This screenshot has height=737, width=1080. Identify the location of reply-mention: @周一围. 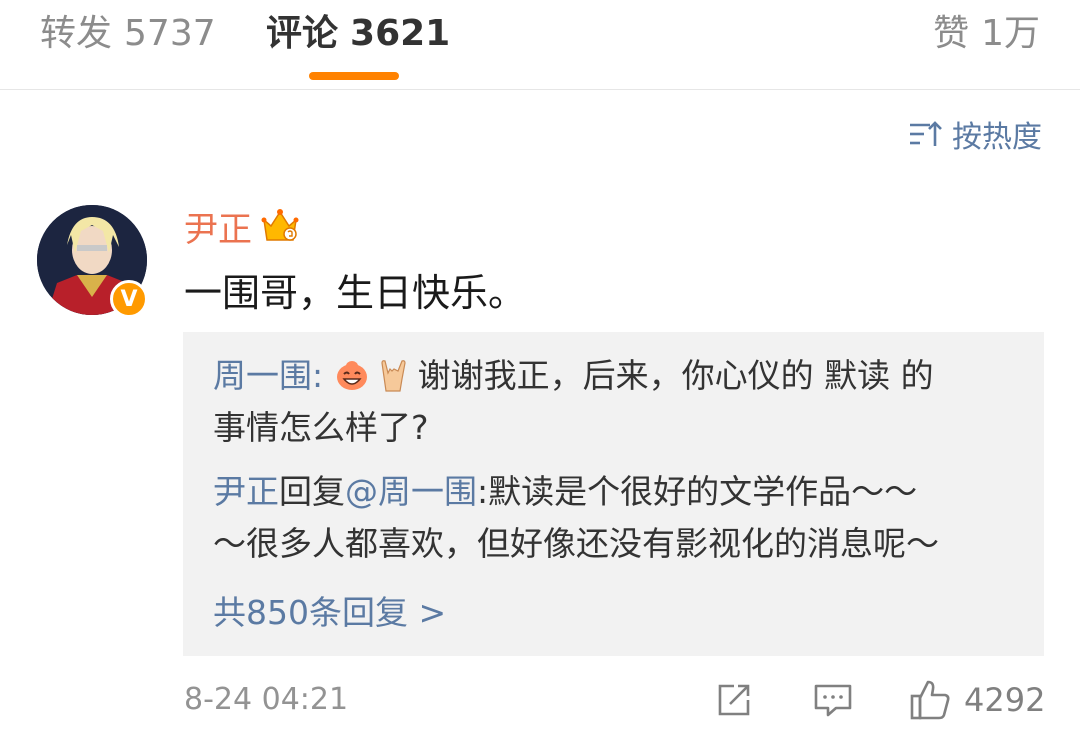
(411, 491).